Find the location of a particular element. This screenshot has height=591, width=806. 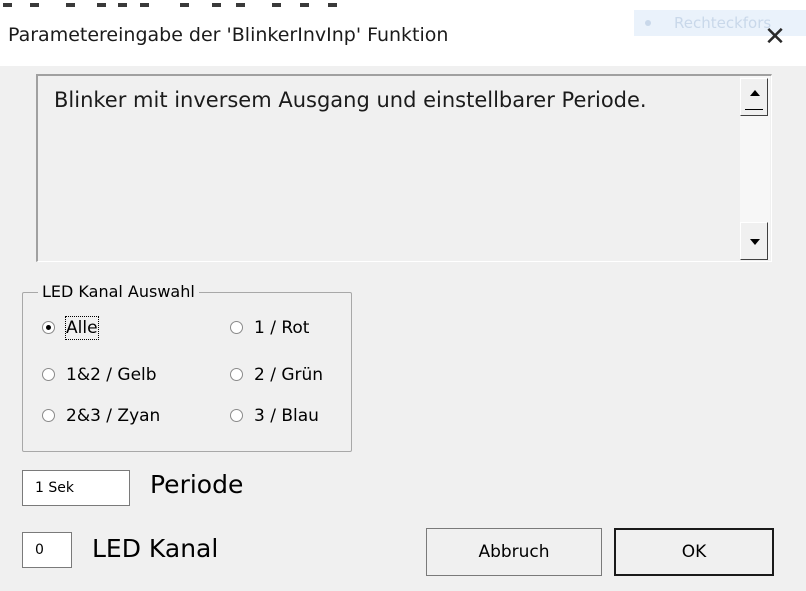

groupbox-title: LED Kanal Auswahl is located at coordinates (118, 291).